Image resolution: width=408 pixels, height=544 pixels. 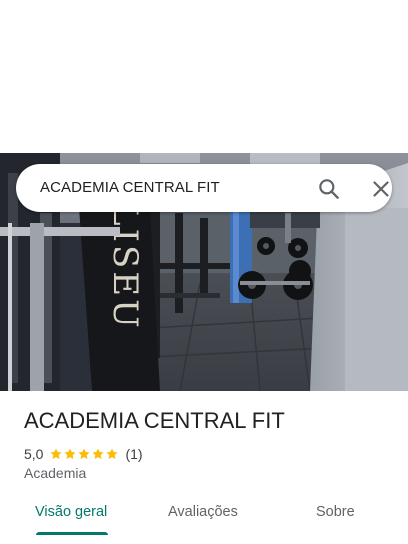 What do you see at coordinates (71, 512) in the screenshot?
I see `tab-overview: Visão geral` at bounding box center [71, 512].